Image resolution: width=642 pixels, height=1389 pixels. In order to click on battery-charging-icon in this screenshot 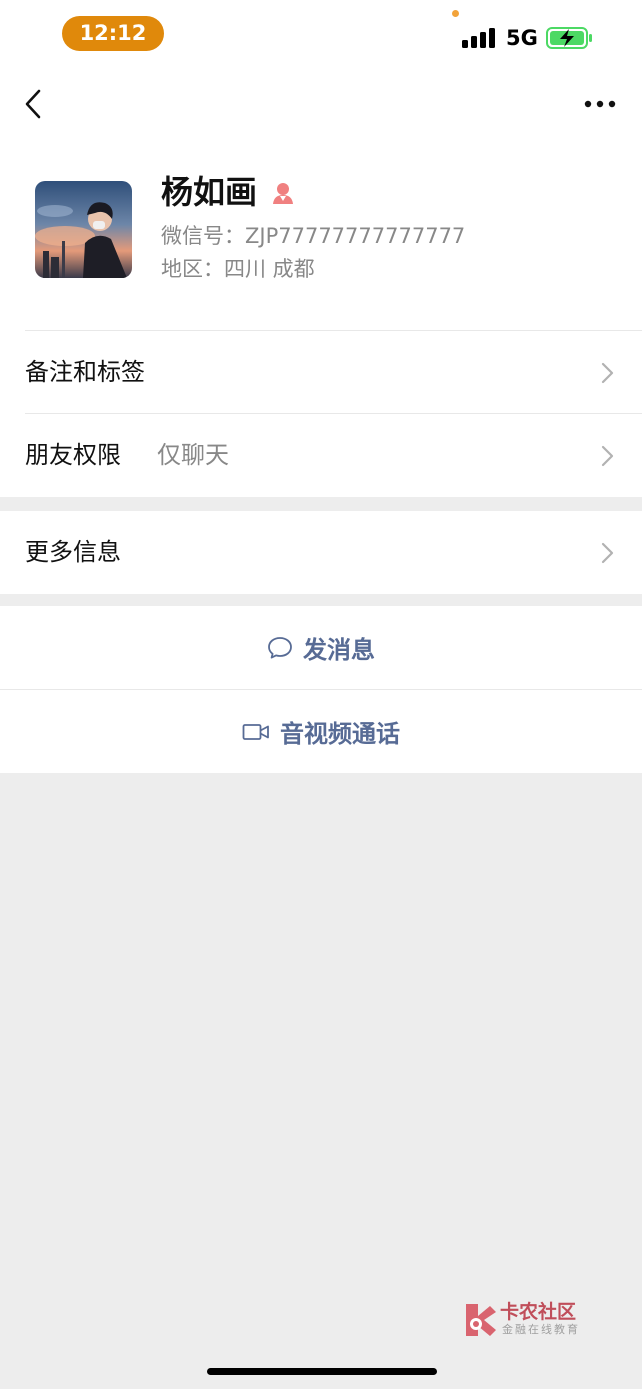, I will do `click(569, 38)`.